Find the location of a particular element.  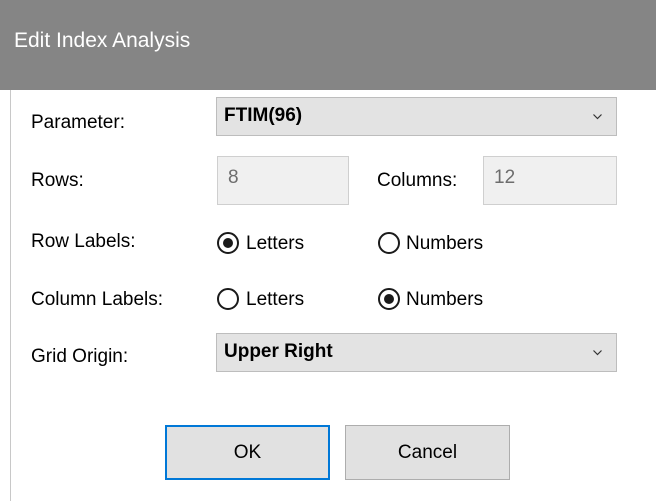

column-labels-option-numbers: Numbers is located at coordinates (444, 300).